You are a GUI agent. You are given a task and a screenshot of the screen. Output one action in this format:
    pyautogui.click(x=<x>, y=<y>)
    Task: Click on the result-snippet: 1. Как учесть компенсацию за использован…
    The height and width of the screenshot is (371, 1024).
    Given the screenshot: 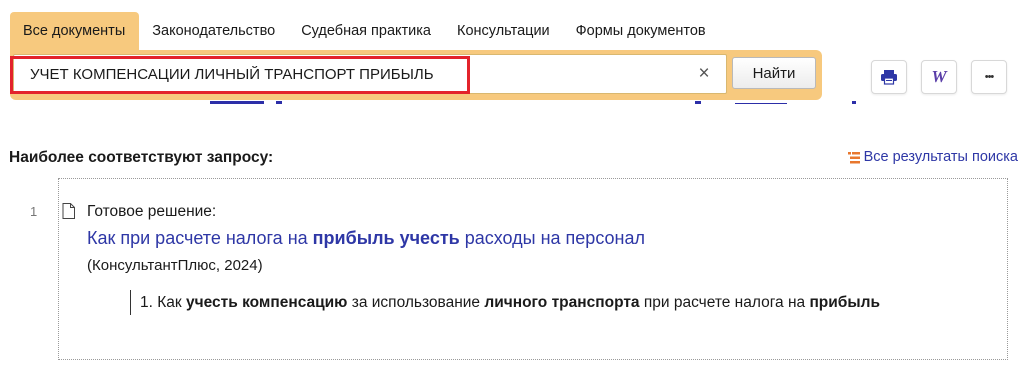 What is the action you would take?
    pyautogui.click(x=545, y=302)
    